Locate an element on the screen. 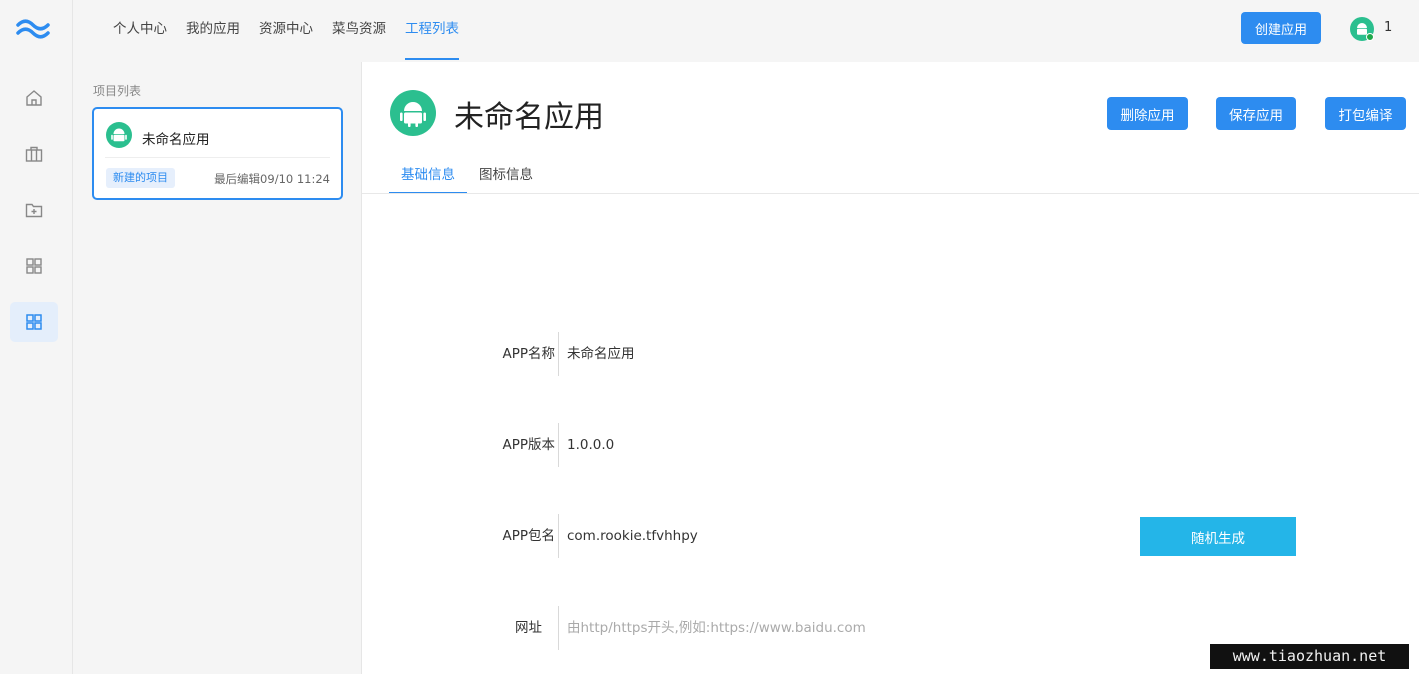 This screenshot has height=674, width=1419. create-app-button: 创建应用 is located at coordinates (1281, 28).